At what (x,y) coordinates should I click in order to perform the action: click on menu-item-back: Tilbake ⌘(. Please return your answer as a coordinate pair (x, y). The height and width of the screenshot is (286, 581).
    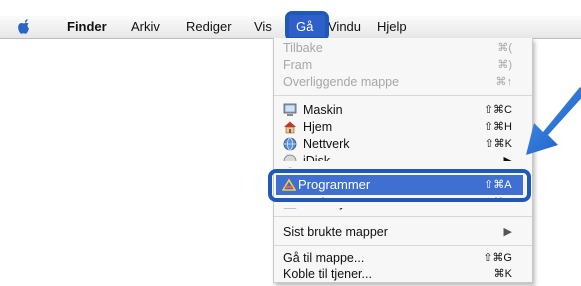
    Looking at the image, I should click on (397, 48).